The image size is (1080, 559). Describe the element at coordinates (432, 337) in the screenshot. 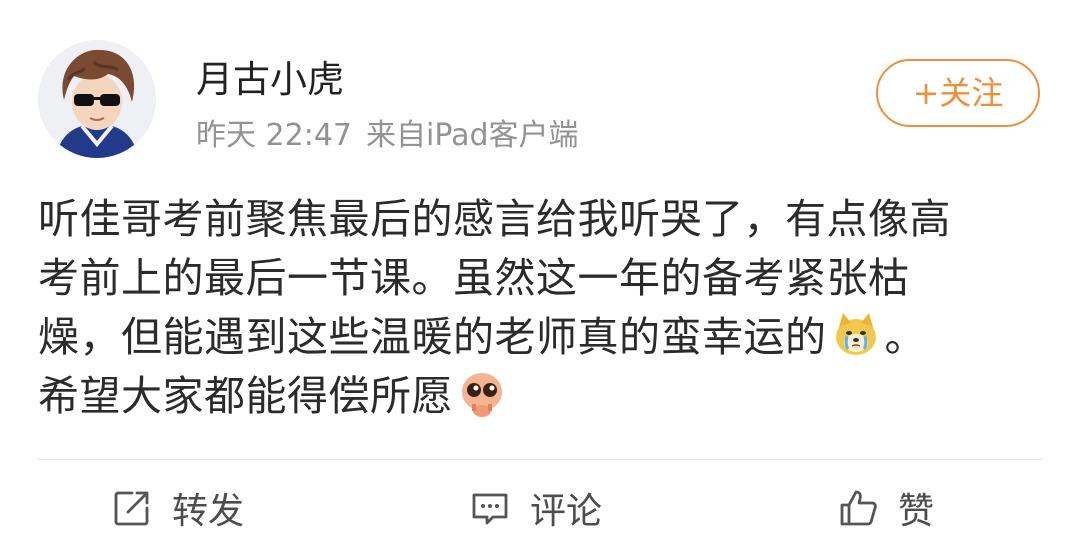

I see `content-line-3-text: 燥，但能遇到这些温暖的老师真的蛮幸运的` at that location.